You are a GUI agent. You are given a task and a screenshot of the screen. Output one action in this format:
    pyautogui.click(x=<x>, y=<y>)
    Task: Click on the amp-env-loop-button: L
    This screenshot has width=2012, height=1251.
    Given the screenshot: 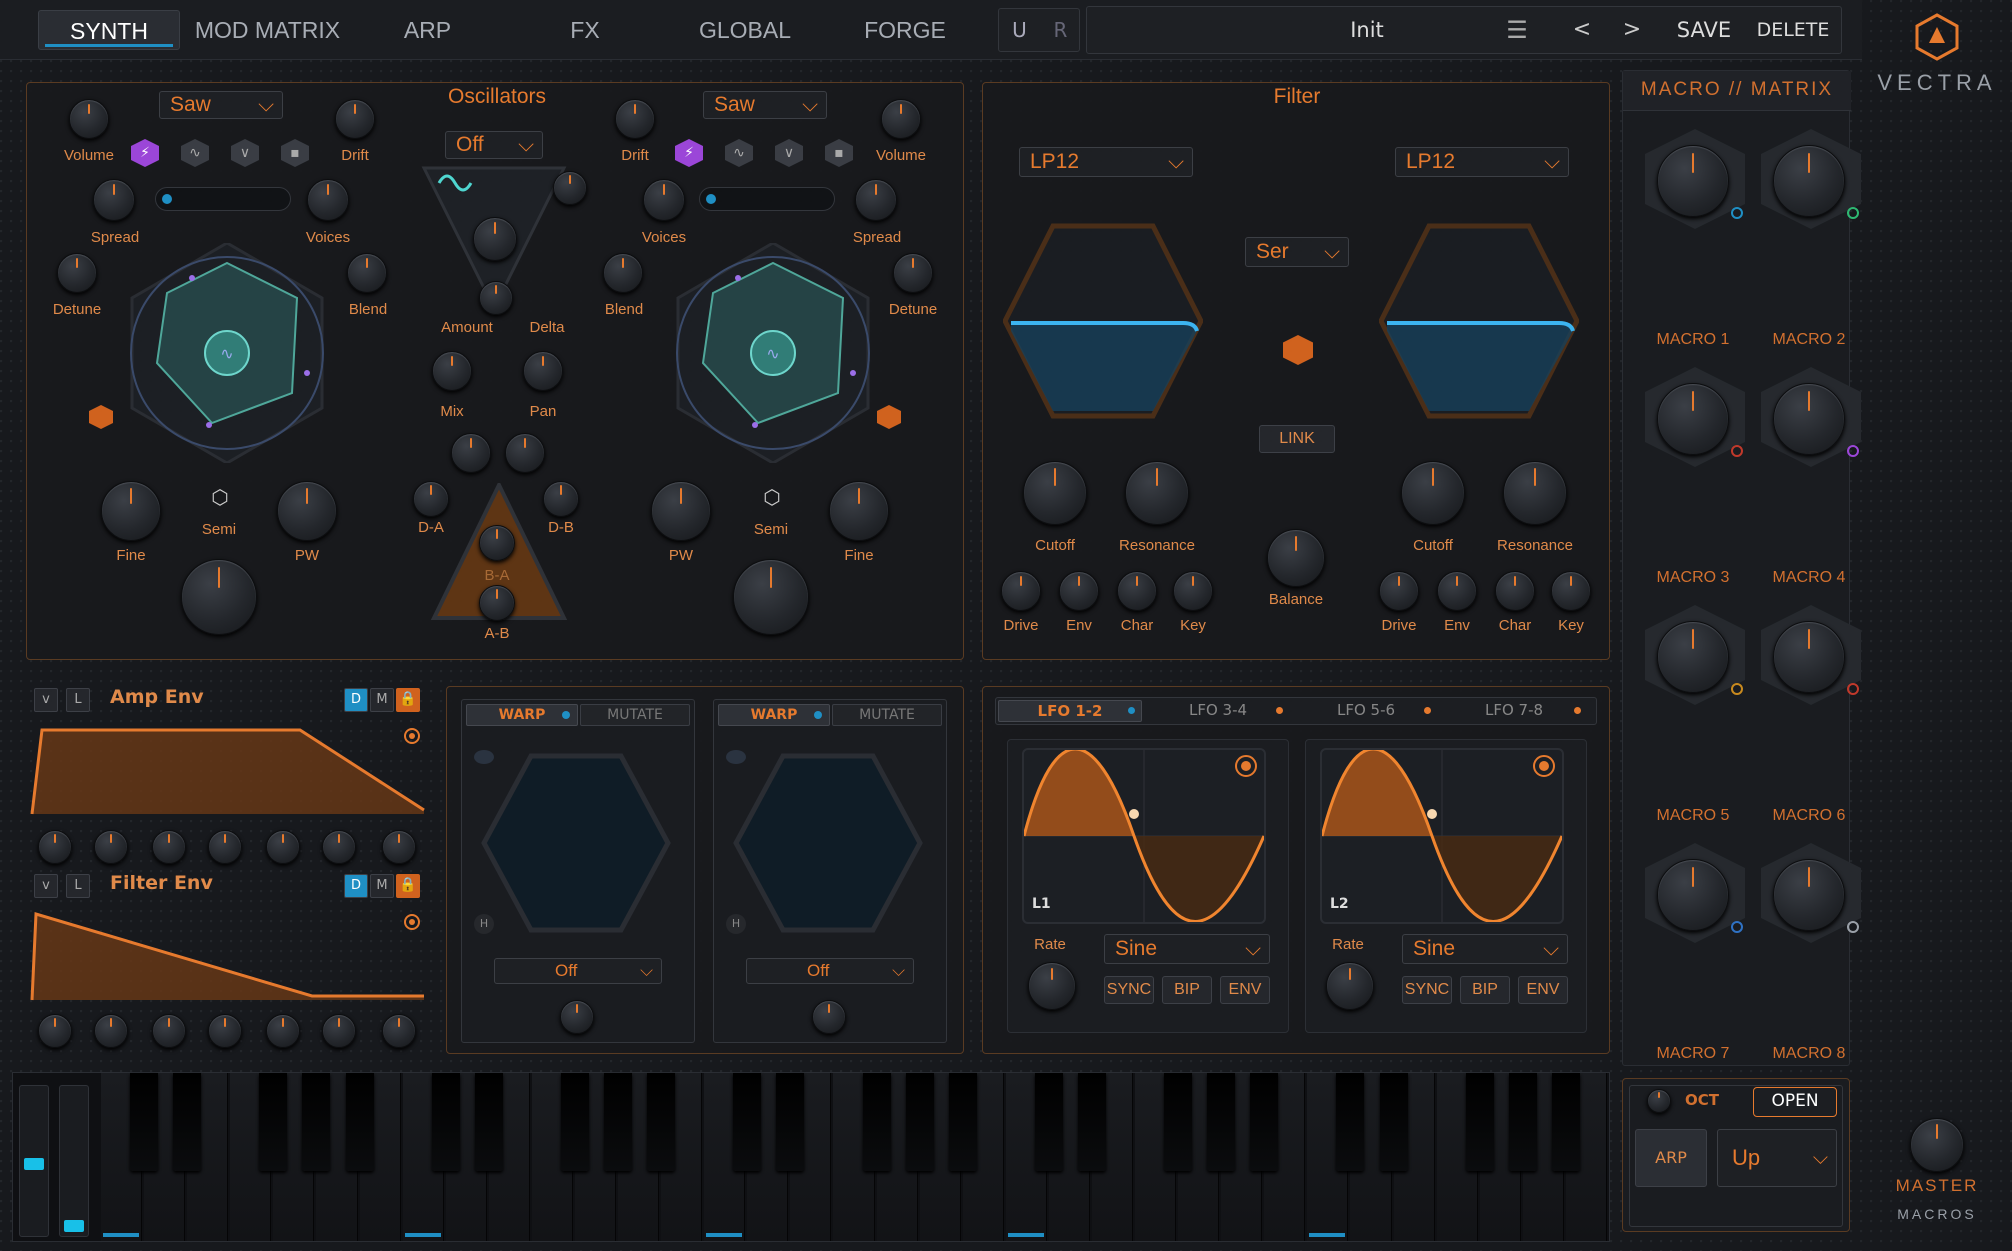 What is the action you would take?
    pyautogui.click(x=78, y=700)
    